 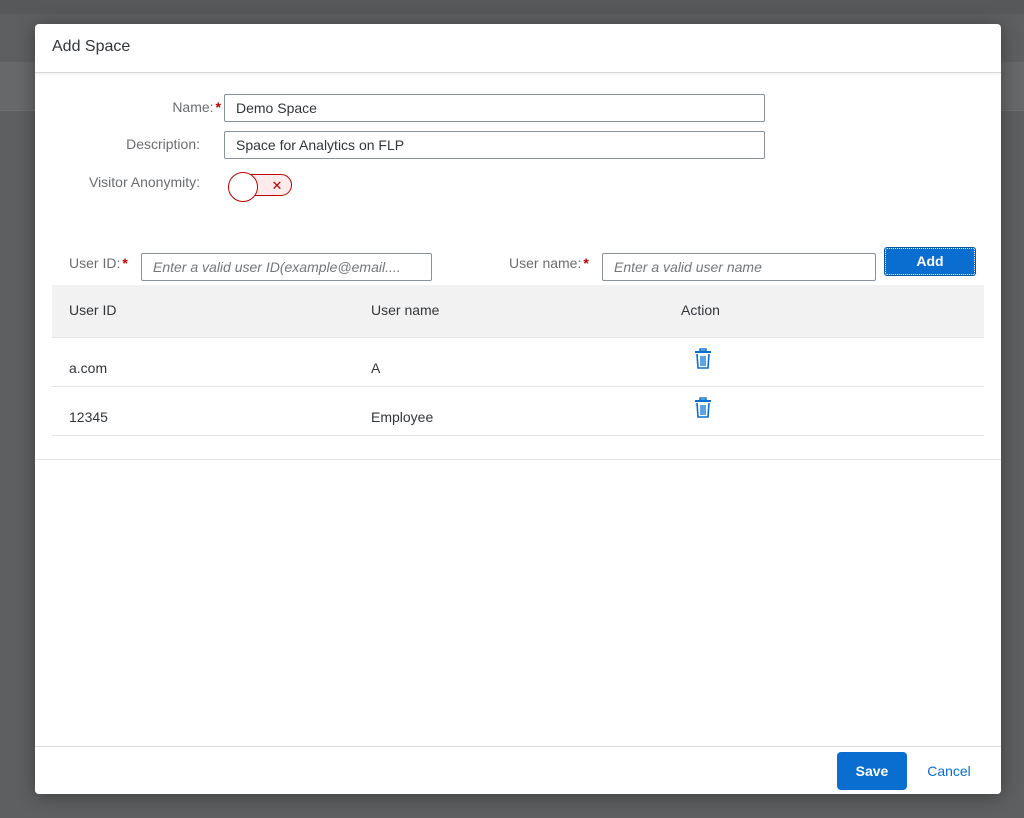 What do you see at coordinates (700, 310) in the screenshot?
I see `column-header-action: Action` at bounding box center [700, 310].